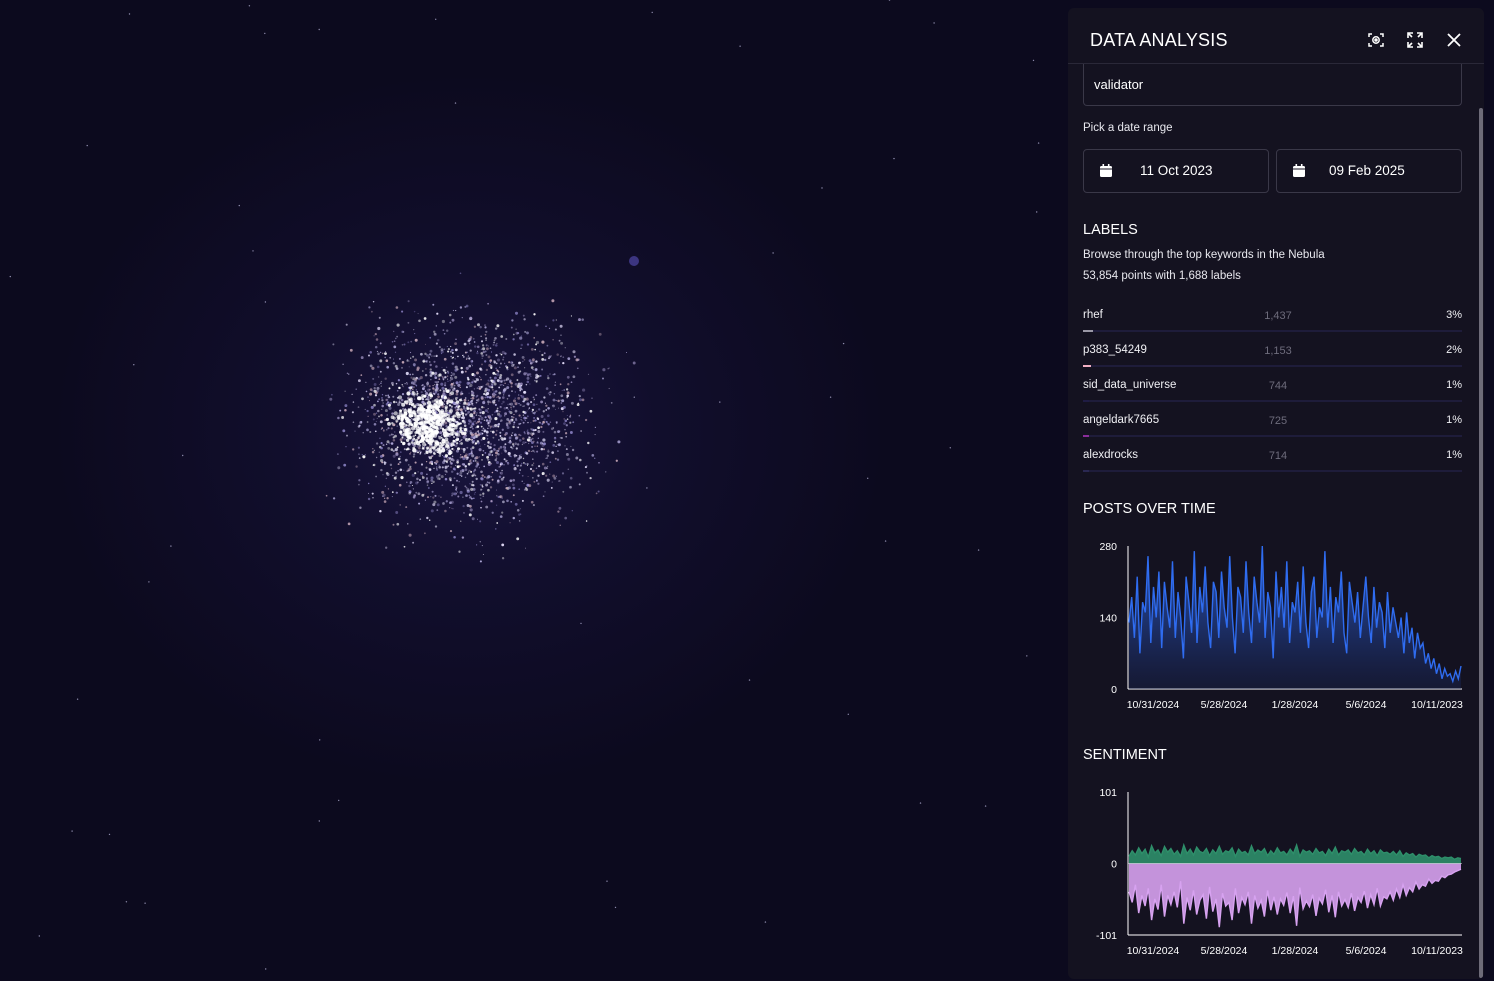 The image size is (1494, 981). I want to click on end-date-picker: 09 Feb 2025, so click(1369, 171).